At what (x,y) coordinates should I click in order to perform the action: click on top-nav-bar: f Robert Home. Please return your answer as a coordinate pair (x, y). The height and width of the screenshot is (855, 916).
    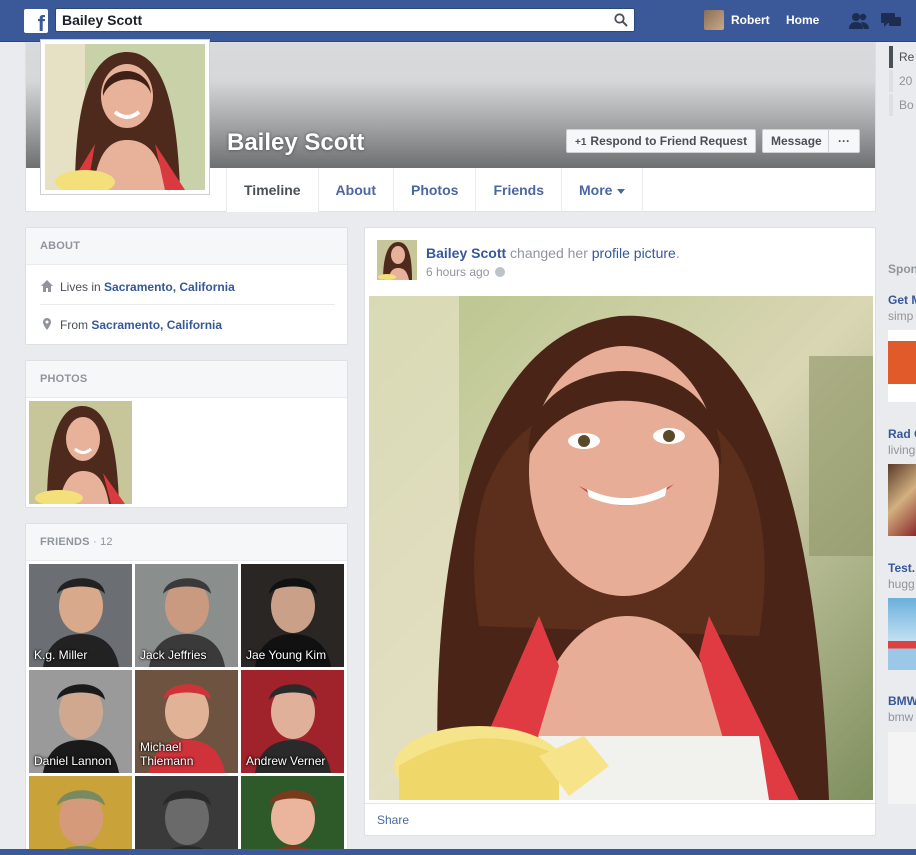
    Looking at the image, I should click on (458, 21).